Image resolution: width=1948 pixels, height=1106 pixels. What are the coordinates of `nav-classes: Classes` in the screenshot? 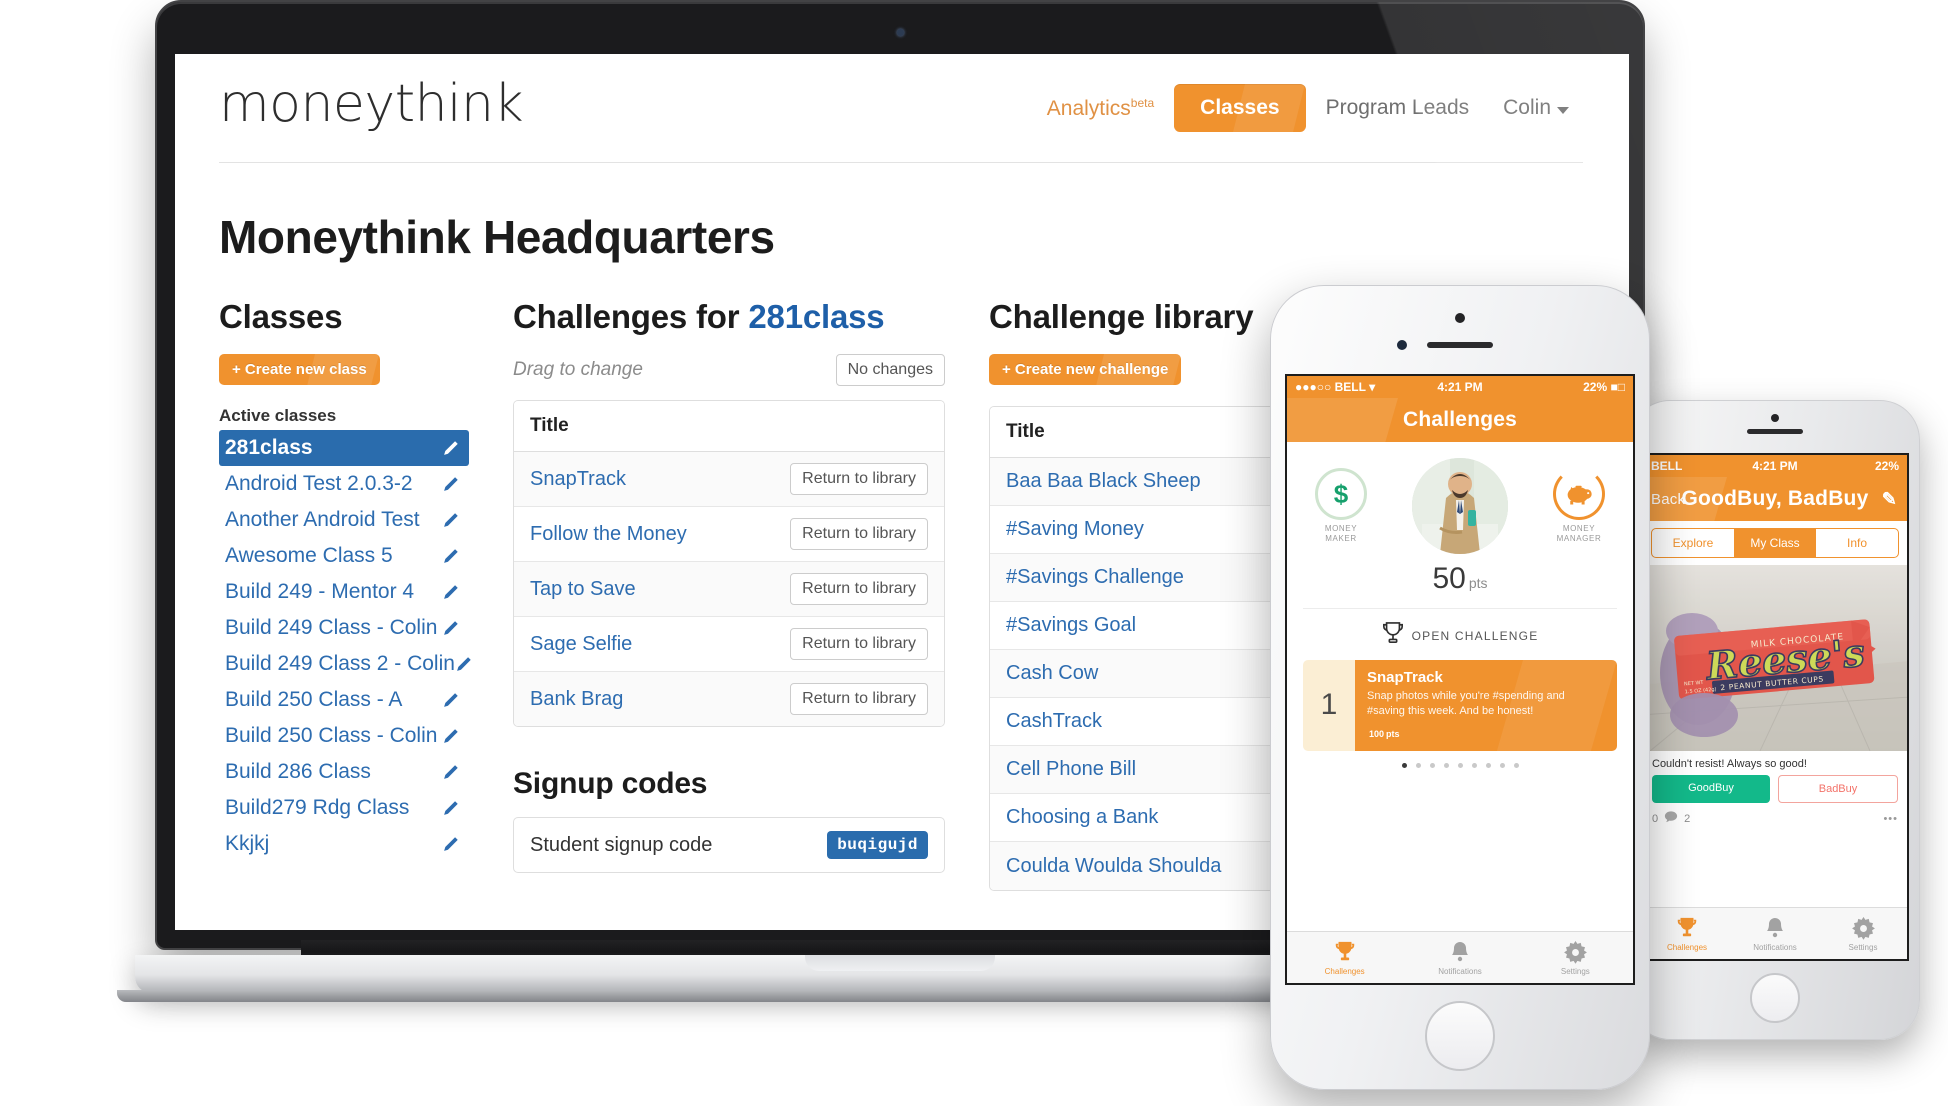 It's located at (1240, 108).